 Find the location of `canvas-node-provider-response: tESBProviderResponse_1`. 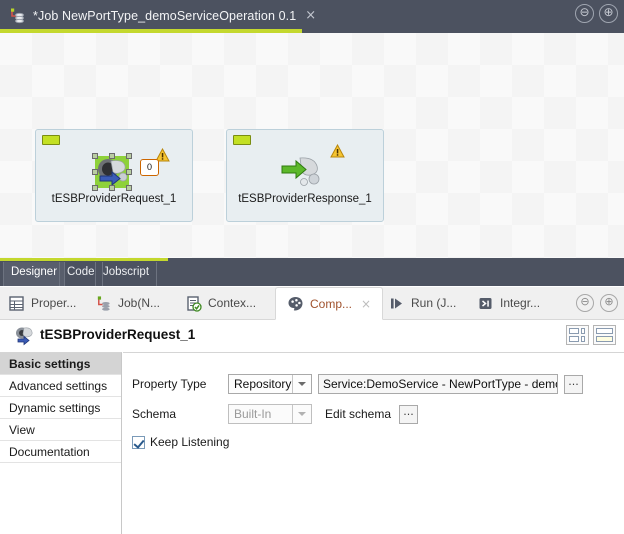

canvas-node-provider-response: tESBProviderResponse_1 is located at coordinates (305, 175).